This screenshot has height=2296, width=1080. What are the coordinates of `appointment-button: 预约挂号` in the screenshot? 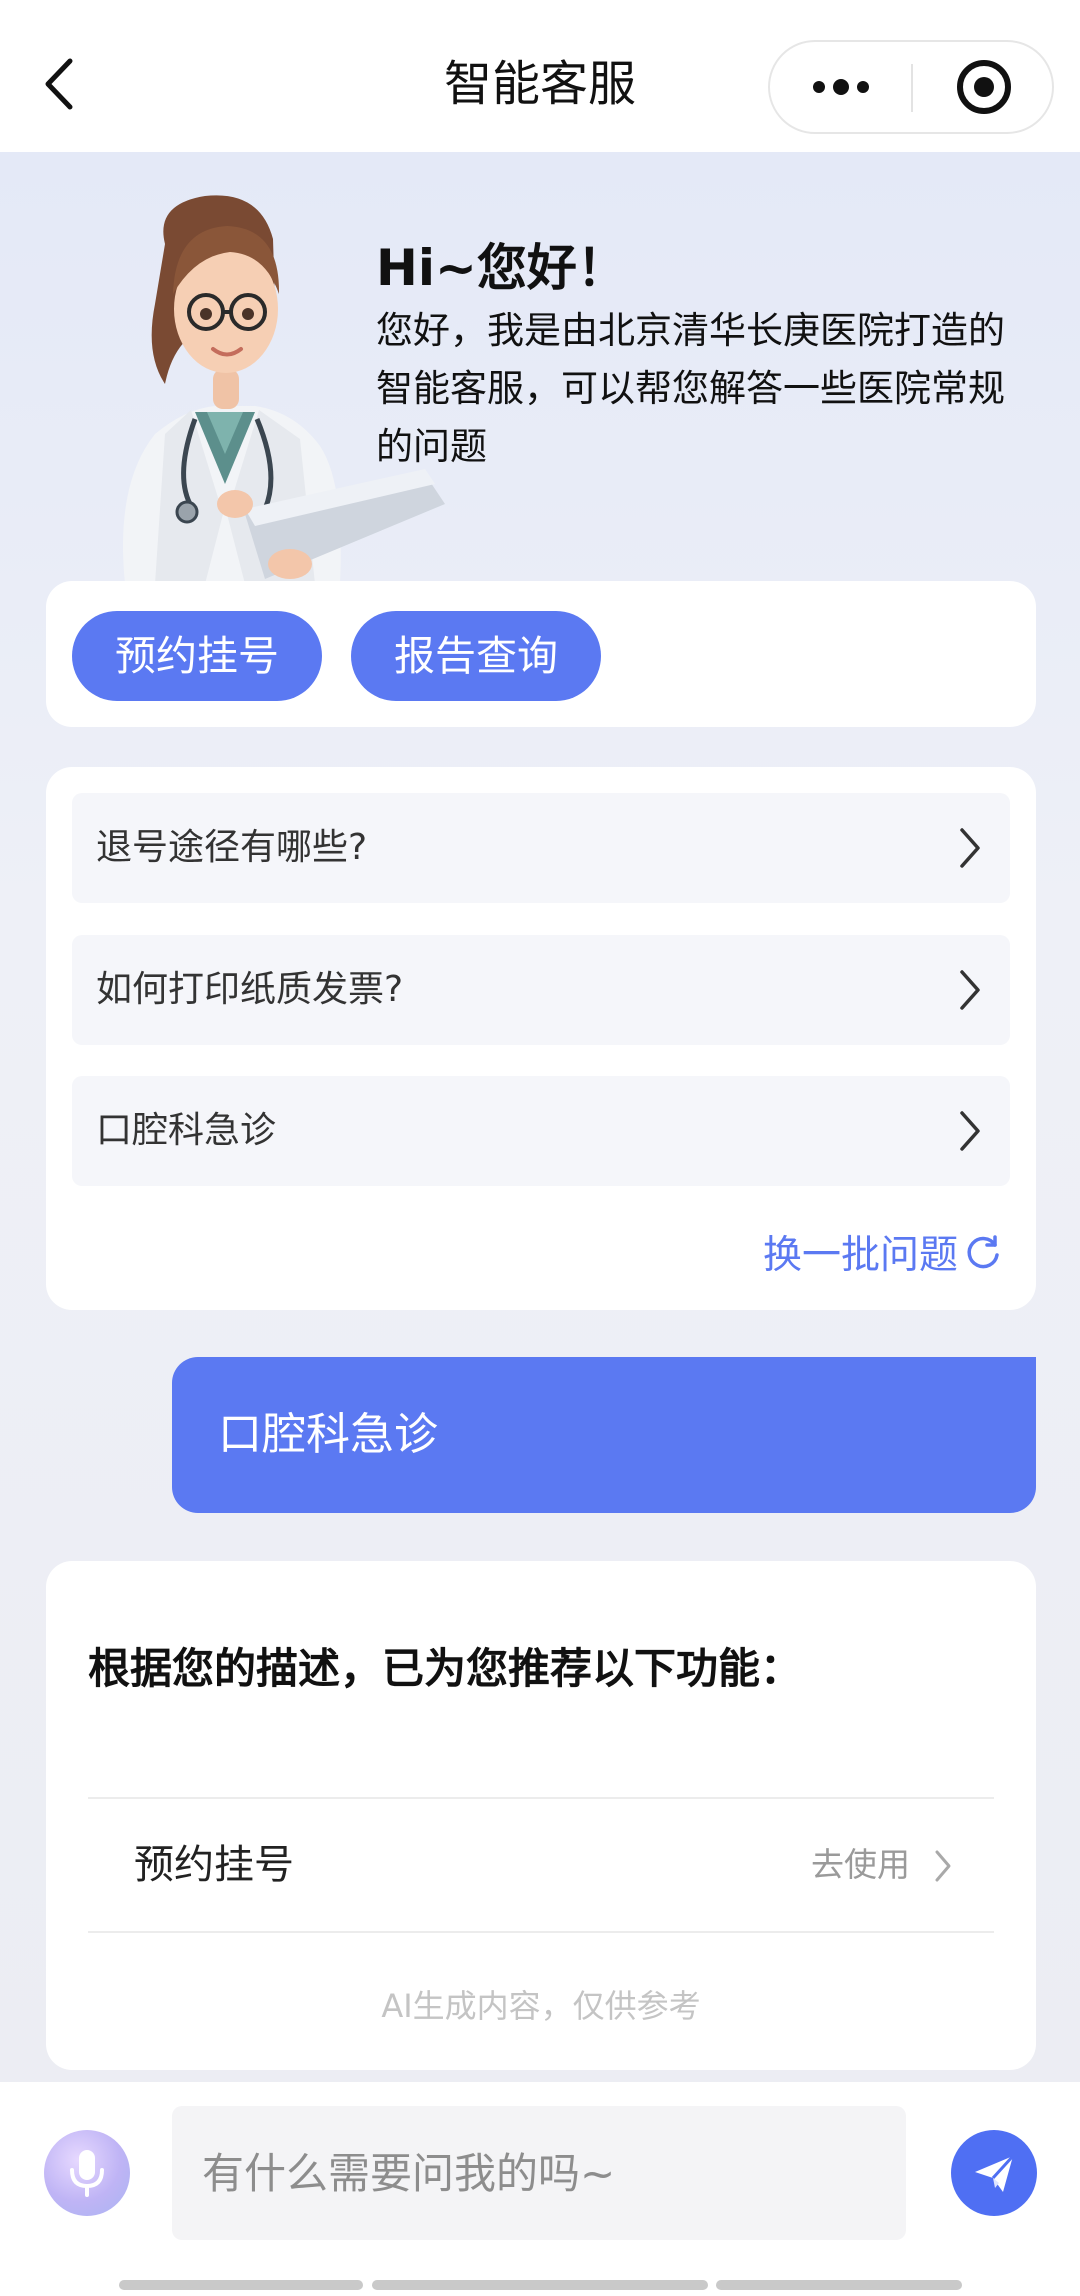 It's located at (197, 656).